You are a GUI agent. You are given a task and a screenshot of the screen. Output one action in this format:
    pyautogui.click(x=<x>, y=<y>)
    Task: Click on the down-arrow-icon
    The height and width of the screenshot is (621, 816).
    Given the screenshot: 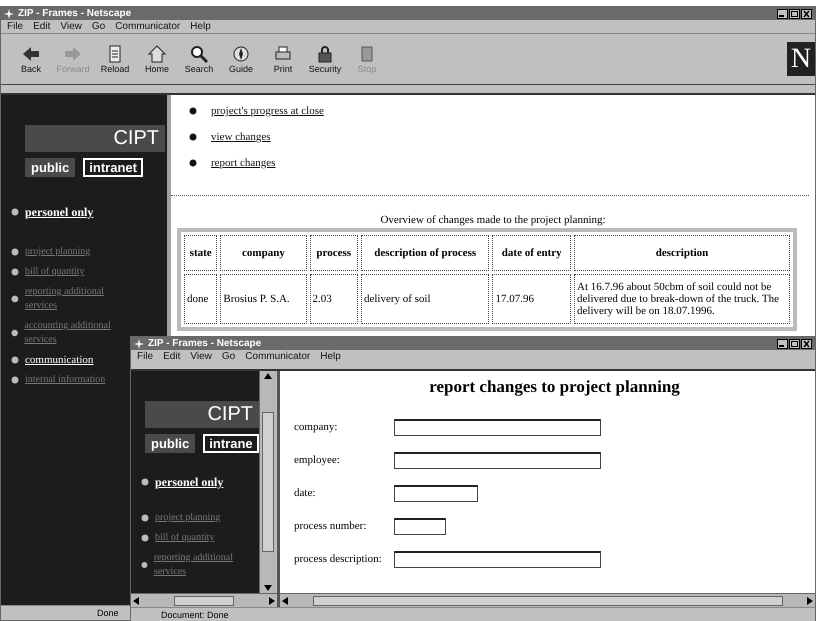 What is the action you would take?
    pyautogui.click(x=268, y=588)
    